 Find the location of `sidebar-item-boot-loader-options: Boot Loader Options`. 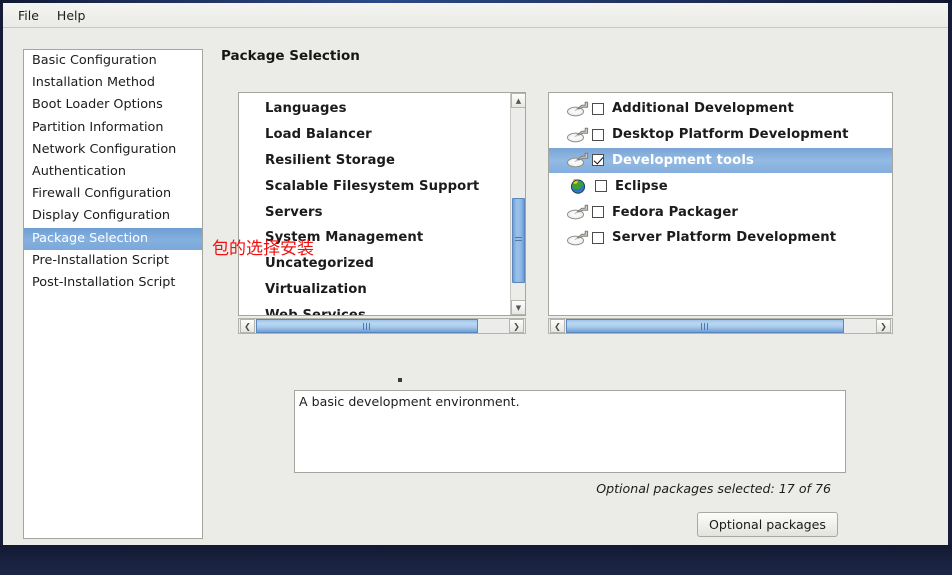

sidebar-item-boot-loader-options: Boot Loader Options is located at coordinates (113, 105).